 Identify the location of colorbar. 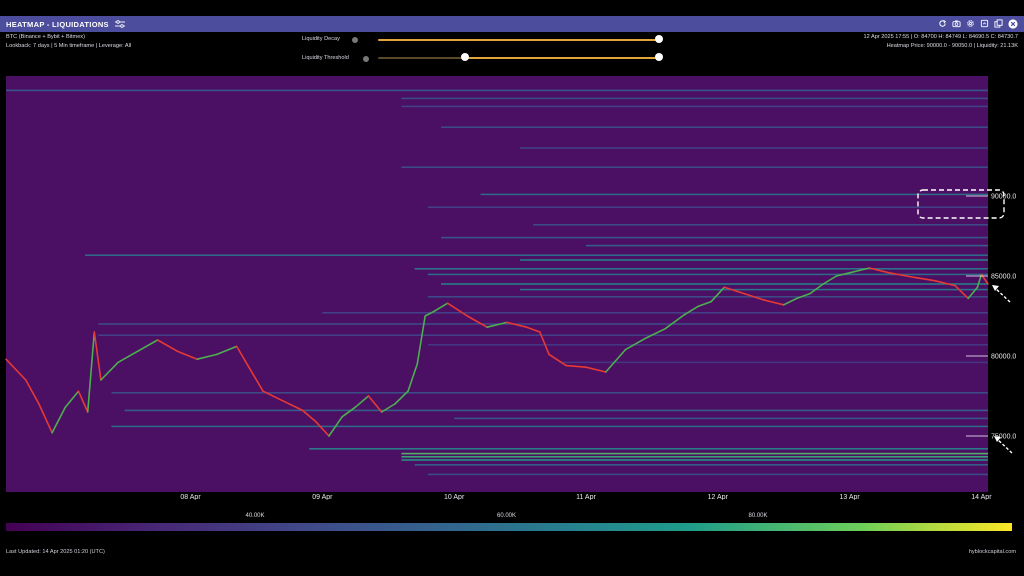
(509, 527).